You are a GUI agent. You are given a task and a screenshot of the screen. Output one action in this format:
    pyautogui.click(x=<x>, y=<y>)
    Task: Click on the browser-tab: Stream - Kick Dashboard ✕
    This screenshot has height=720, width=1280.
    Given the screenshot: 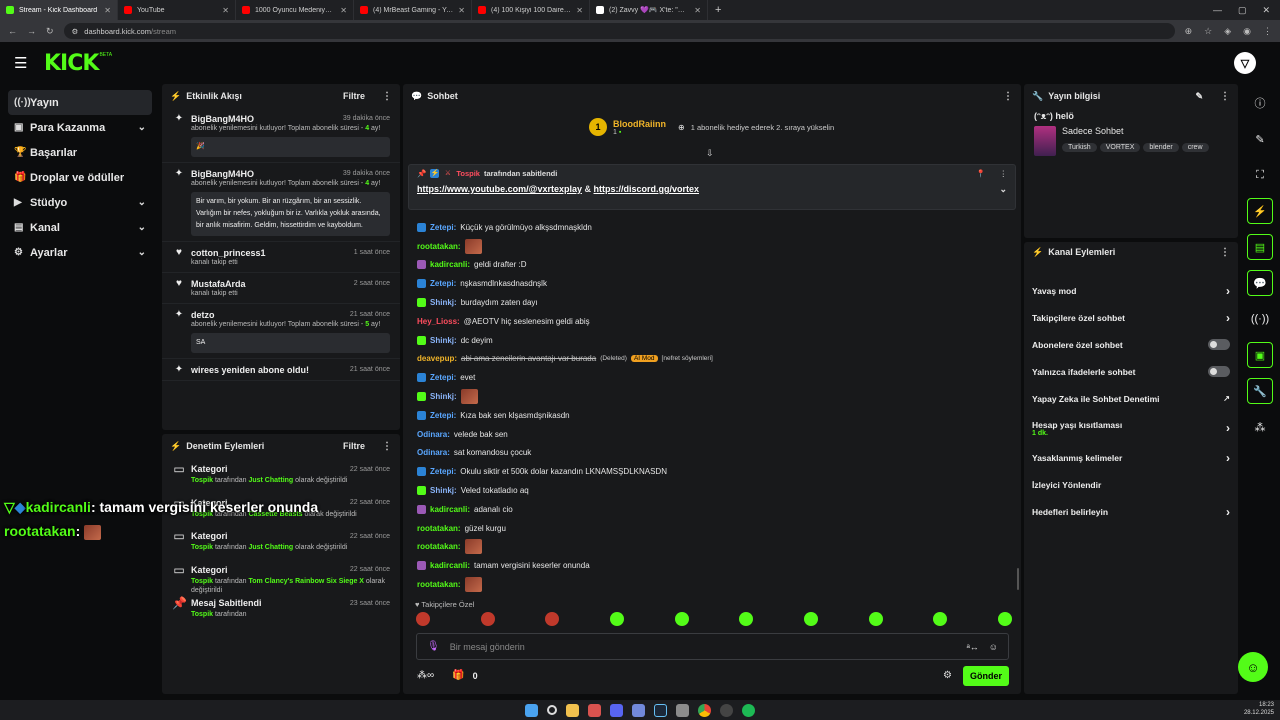 What is the action you would take?
    pyautogui.click(x=59, y=10)
    